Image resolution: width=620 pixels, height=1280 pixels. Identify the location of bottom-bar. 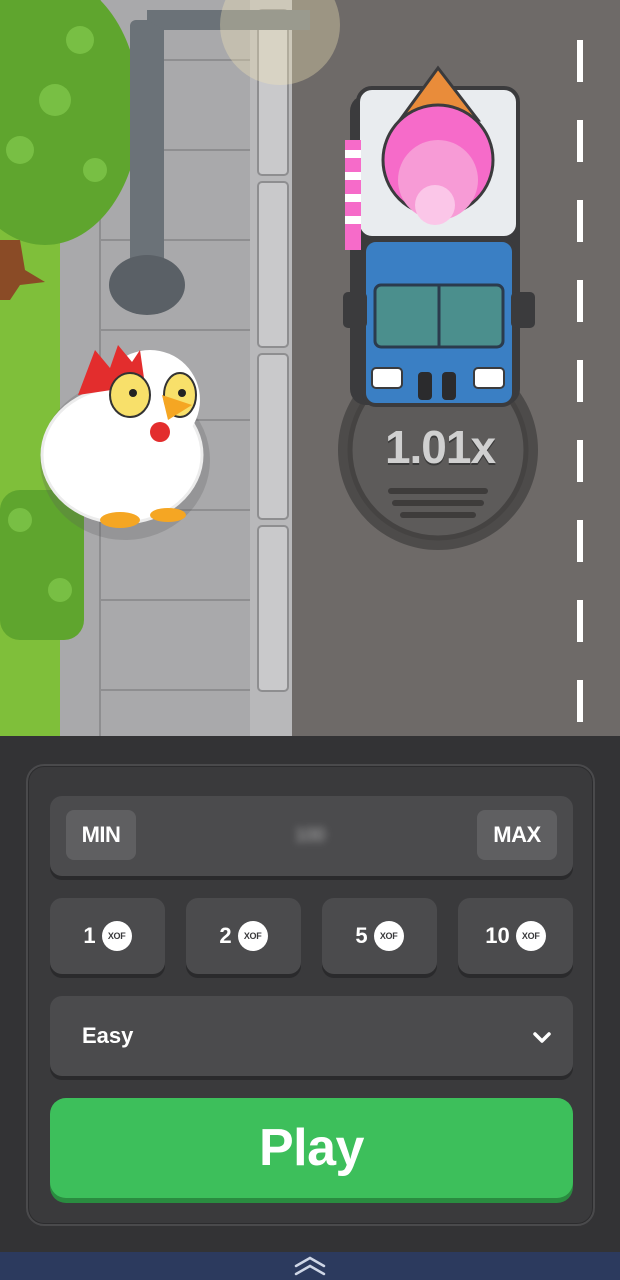
(310, 1266).